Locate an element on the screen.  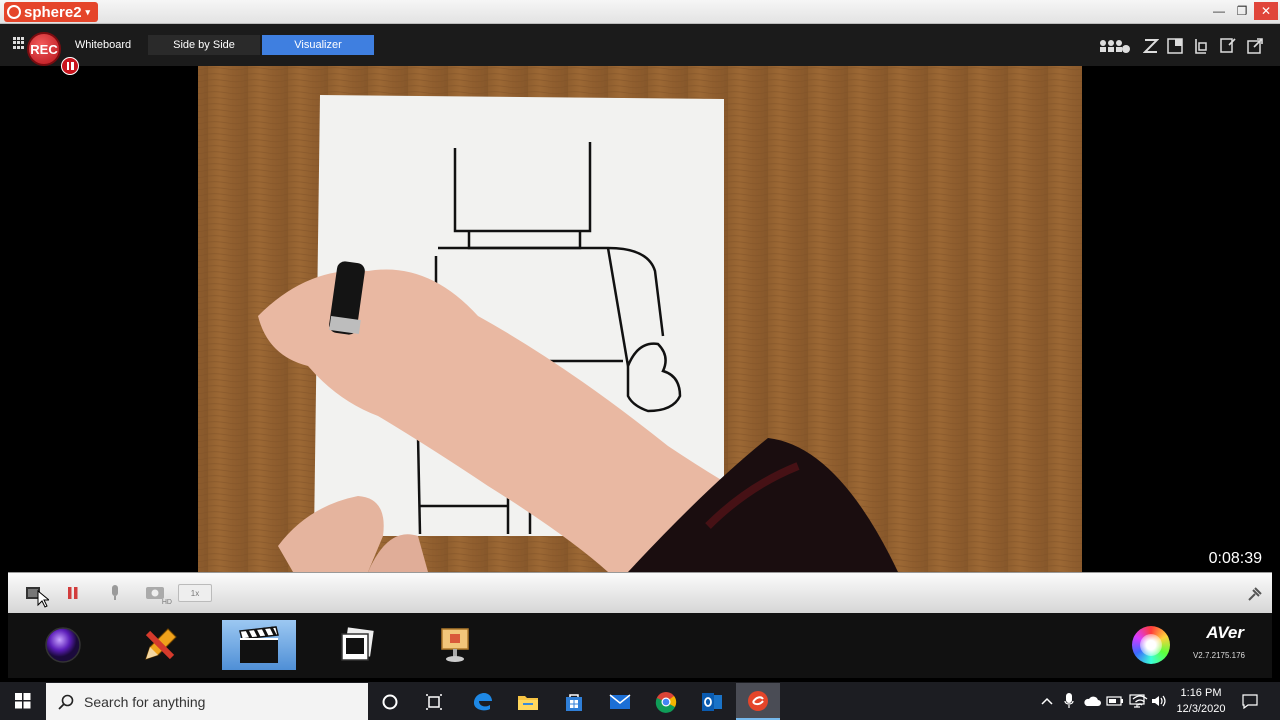
volume-icon is located at coordinates (1159, 701).